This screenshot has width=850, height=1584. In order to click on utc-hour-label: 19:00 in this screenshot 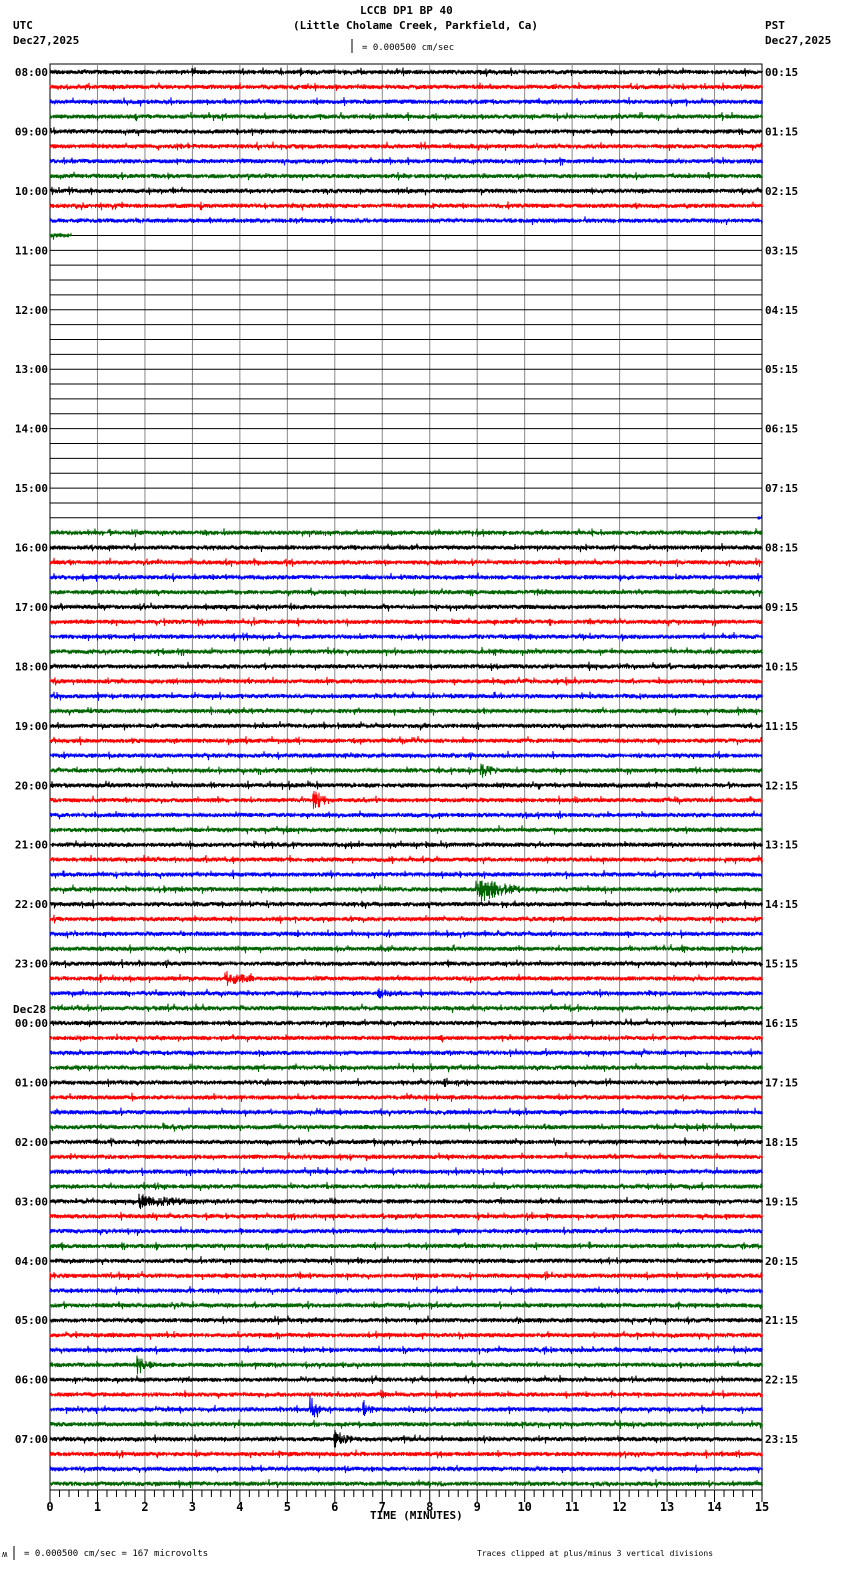, I will do `click(31, 726)`.